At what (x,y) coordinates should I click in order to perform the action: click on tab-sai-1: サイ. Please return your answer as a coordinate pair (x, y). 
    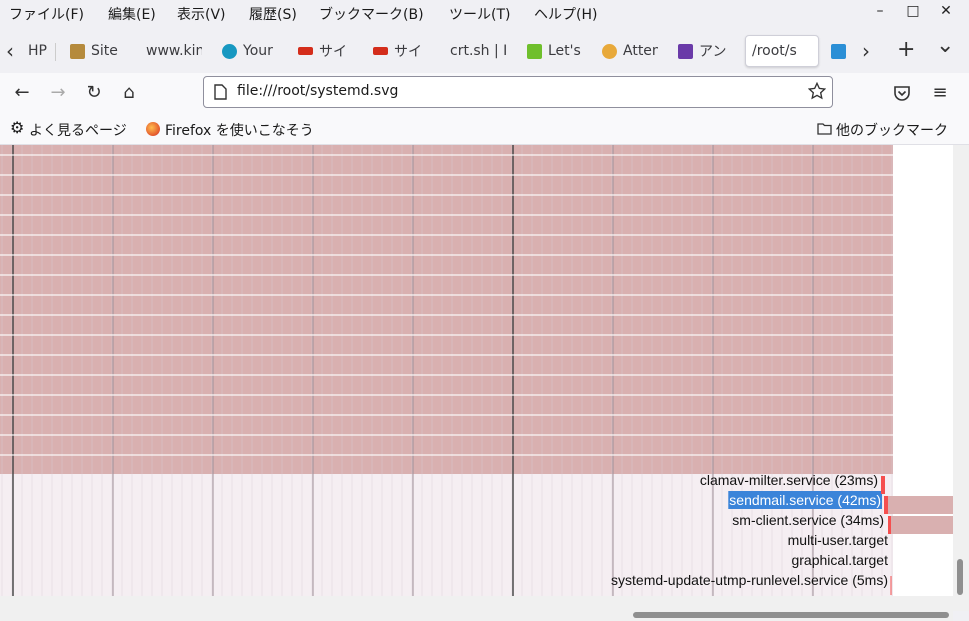
    Looking at the image, I should click on (326, 51).